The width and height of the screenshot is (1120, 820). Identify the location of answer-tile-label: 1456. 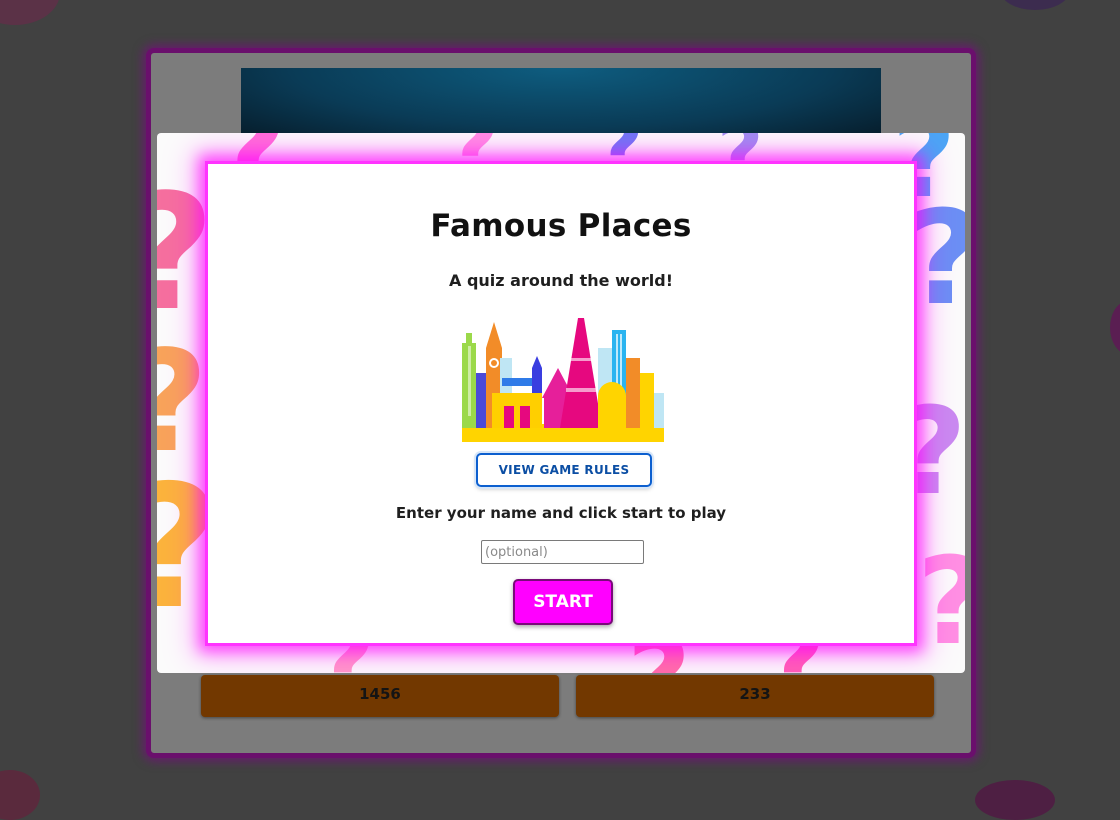
(380, 694).